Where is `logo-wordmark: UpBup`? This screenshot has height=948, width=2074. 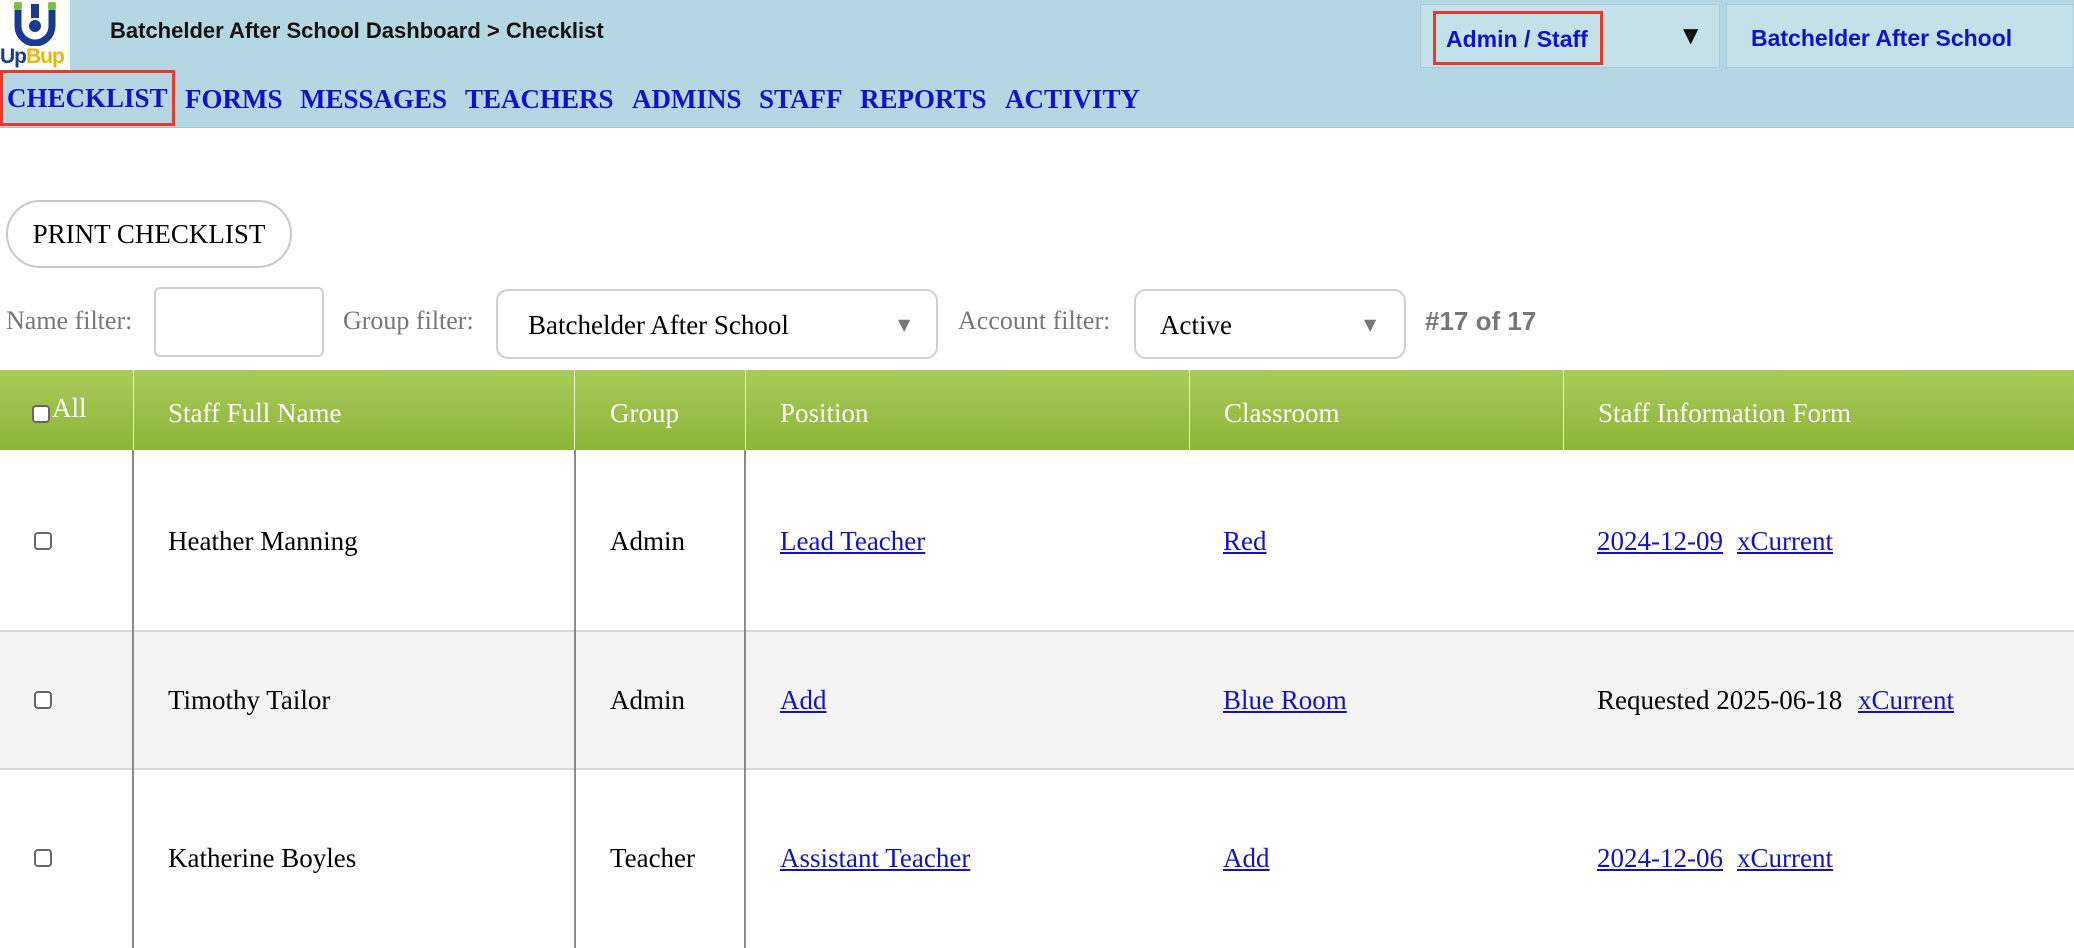 logo-wordmark: UpBup is located at coordinates (32, 56).